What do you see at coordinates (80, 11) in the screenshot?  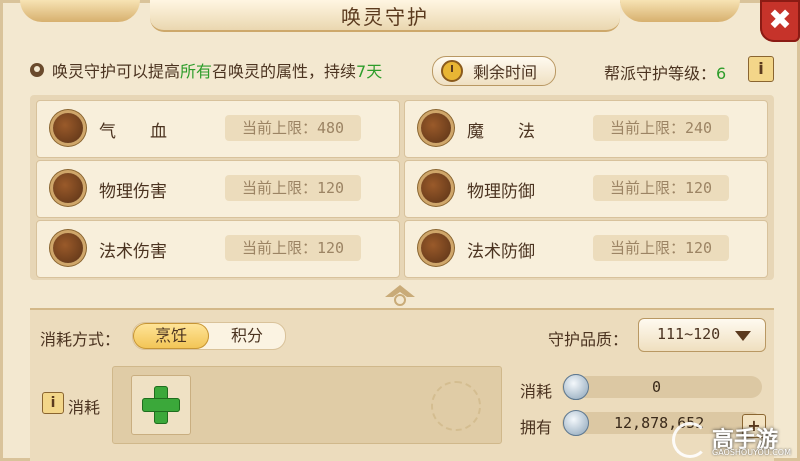 I see `cloud-ornament-left` at bounding box center [80, 11].